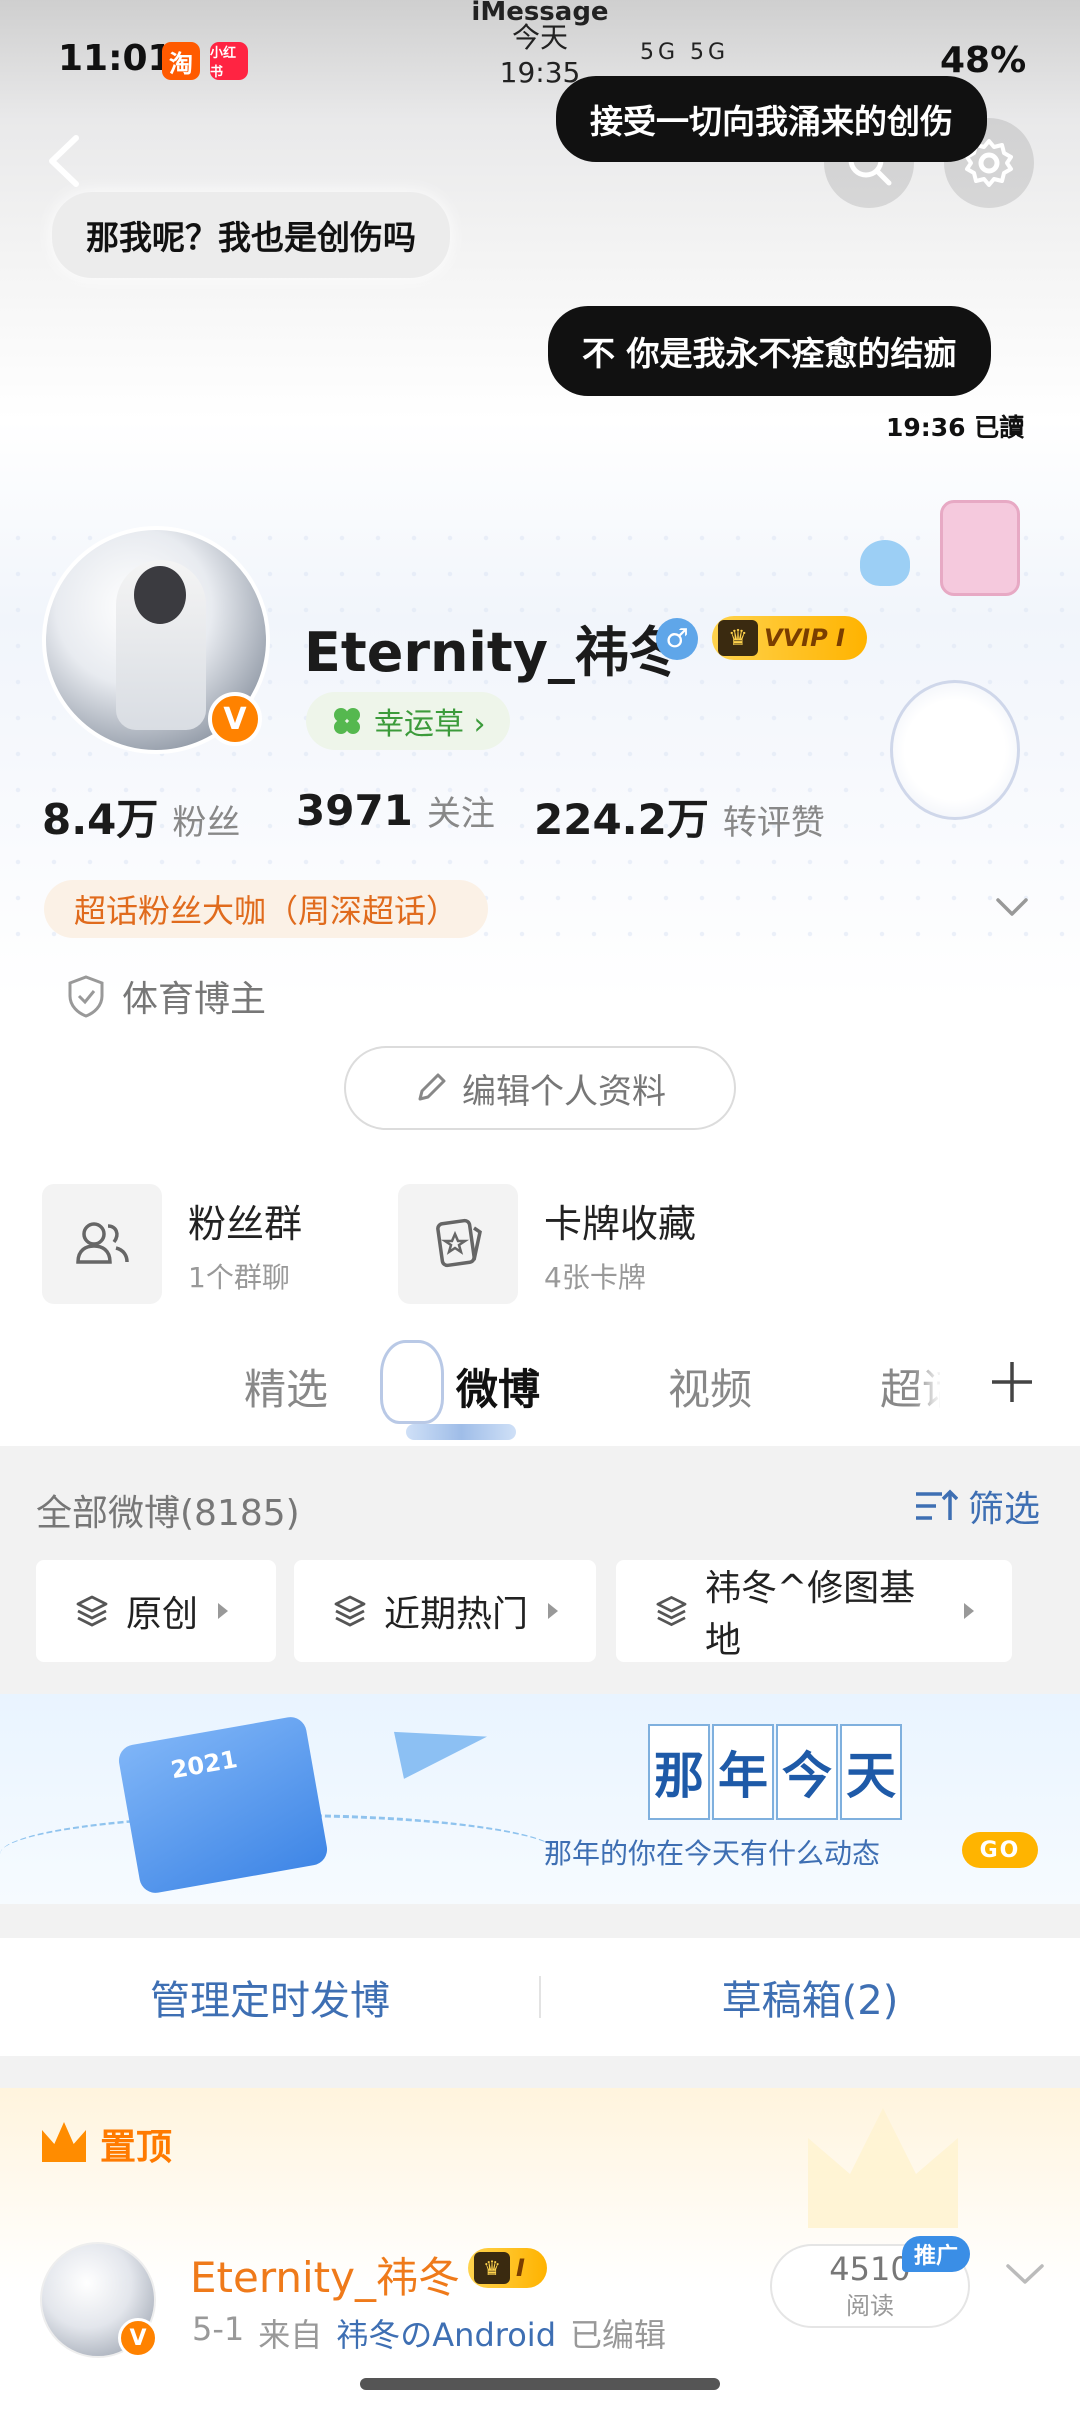  I want to click on tab-mascot-icon, so click(412, 1382).